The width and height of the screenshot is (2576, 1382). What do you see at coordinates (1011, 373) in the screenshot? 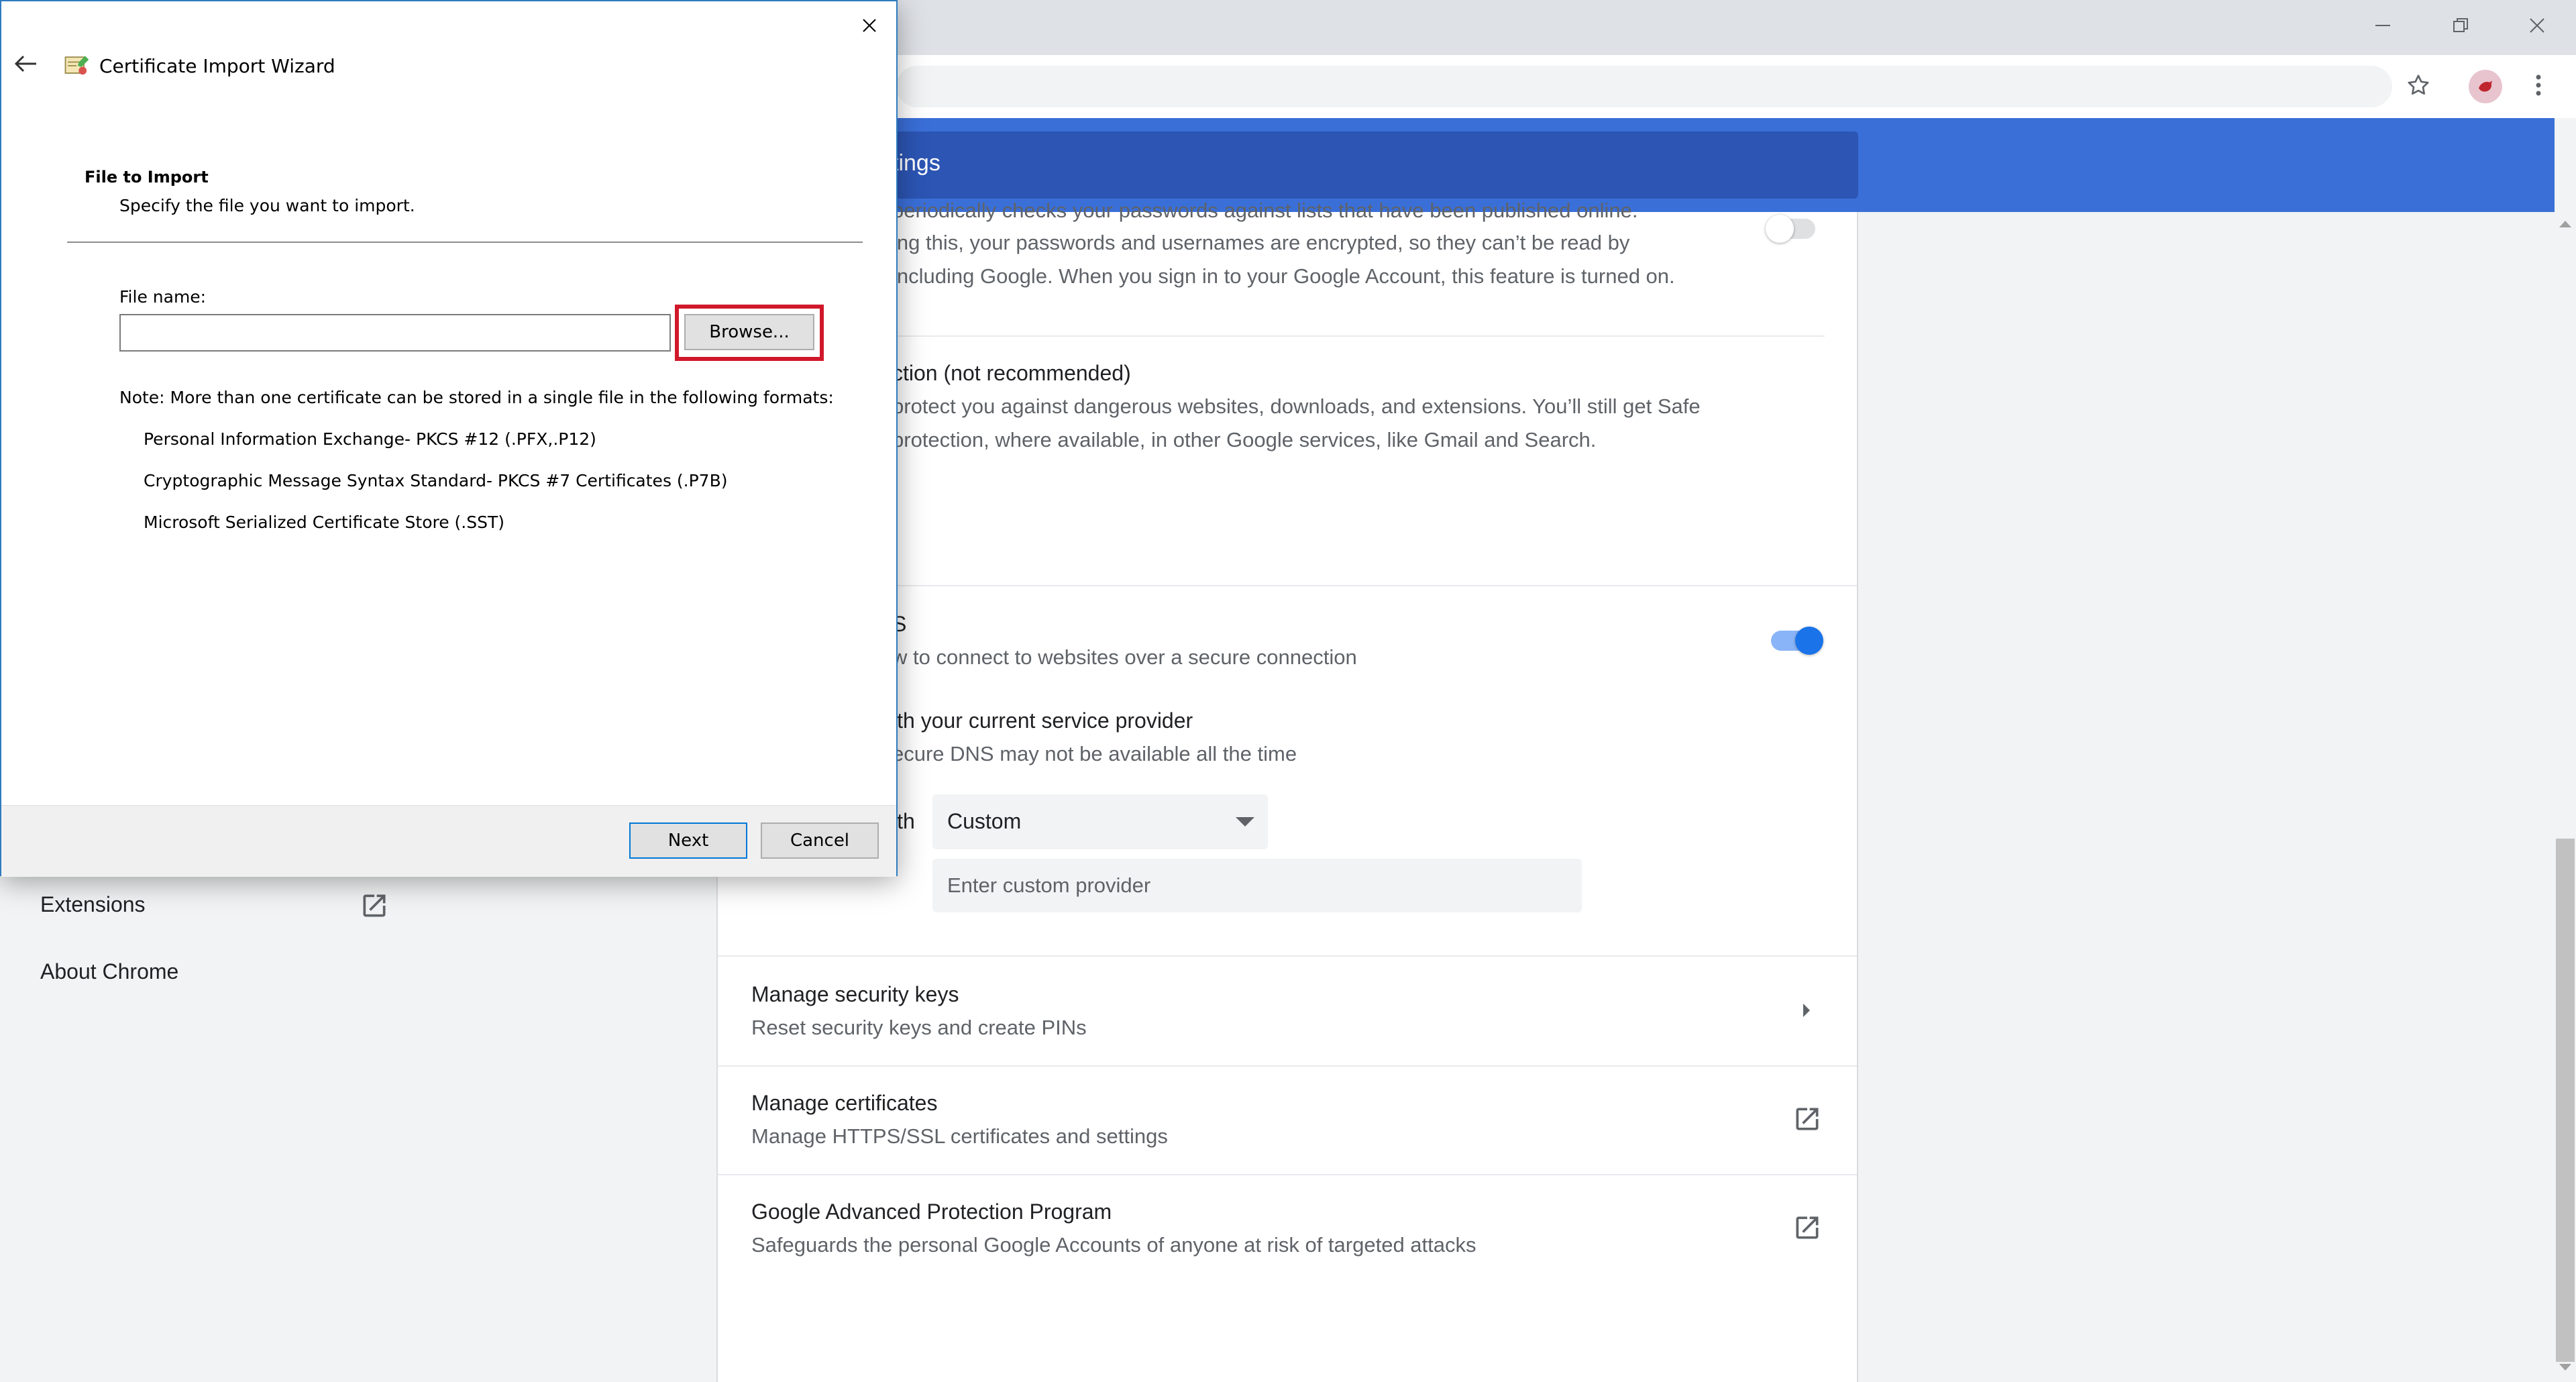
I see `no-protection-title: ction (not recommended)` at bounding box center [1011, 373].